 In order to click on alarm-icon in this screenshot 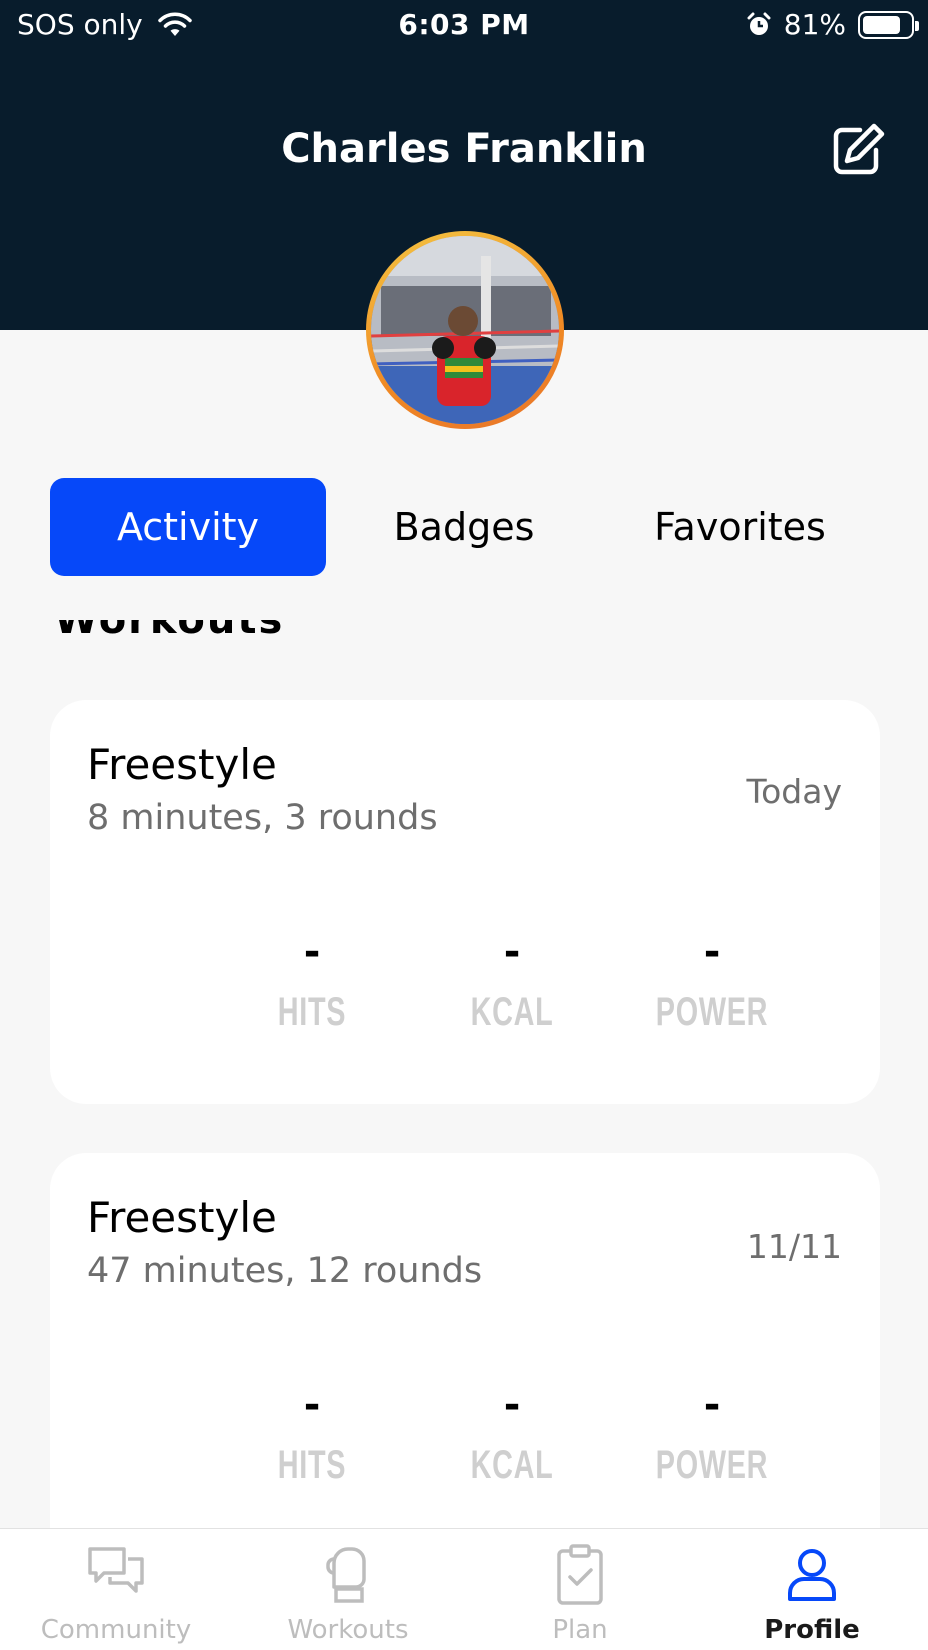, I will do `click(759, 23)`.